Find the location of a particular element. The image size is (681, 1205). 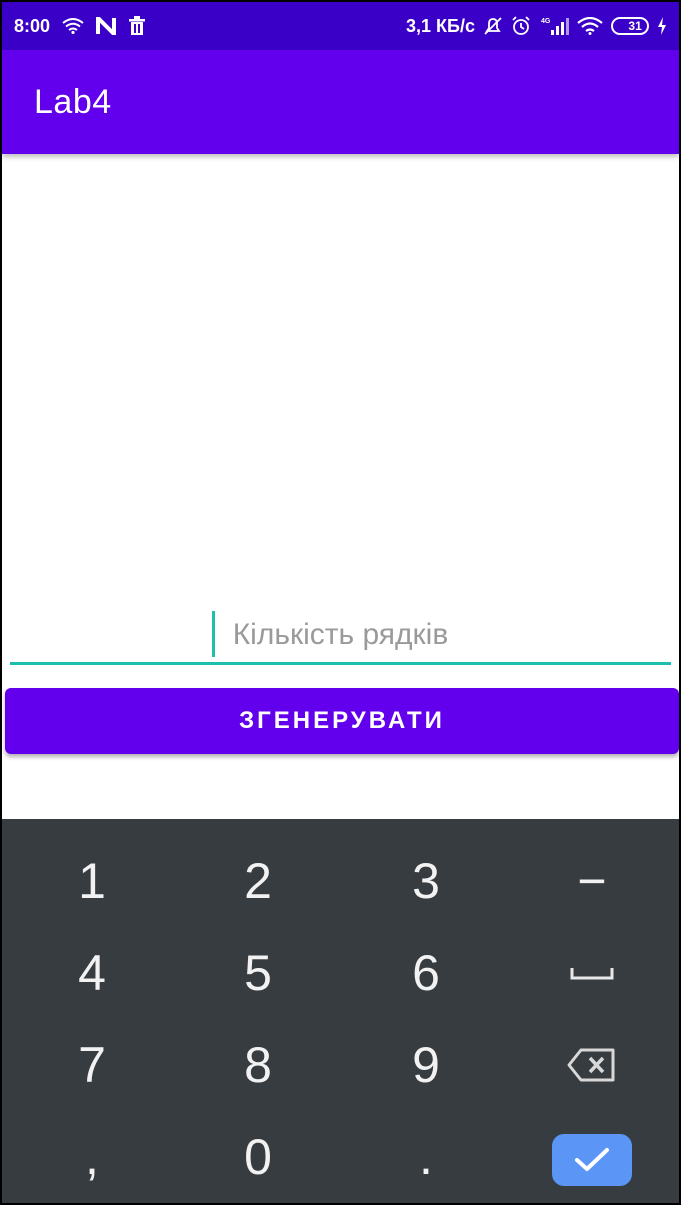

key-0: 0 is located at coordinates (258, 1157).